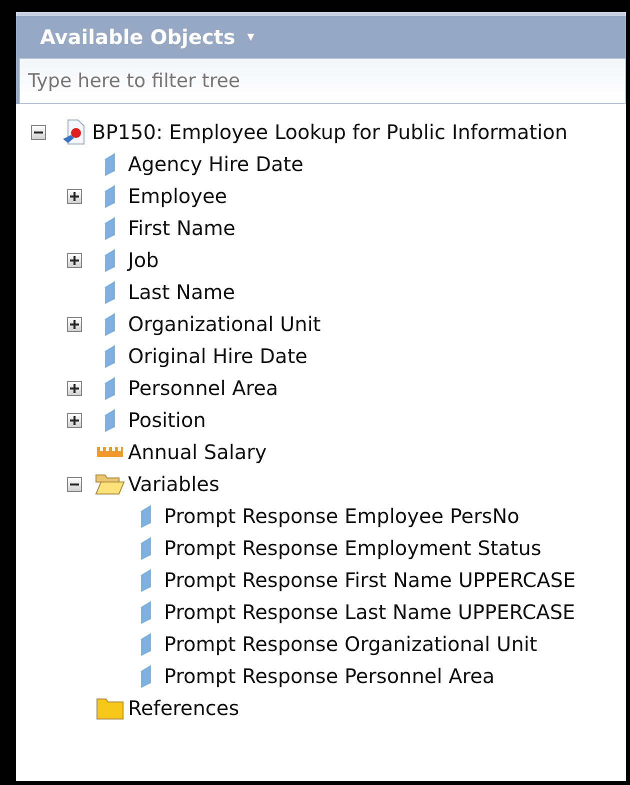  Describe the element at coordinates (224, 324) in the screenshot. I see `tree-item-label: Organizational Unit` at that location.